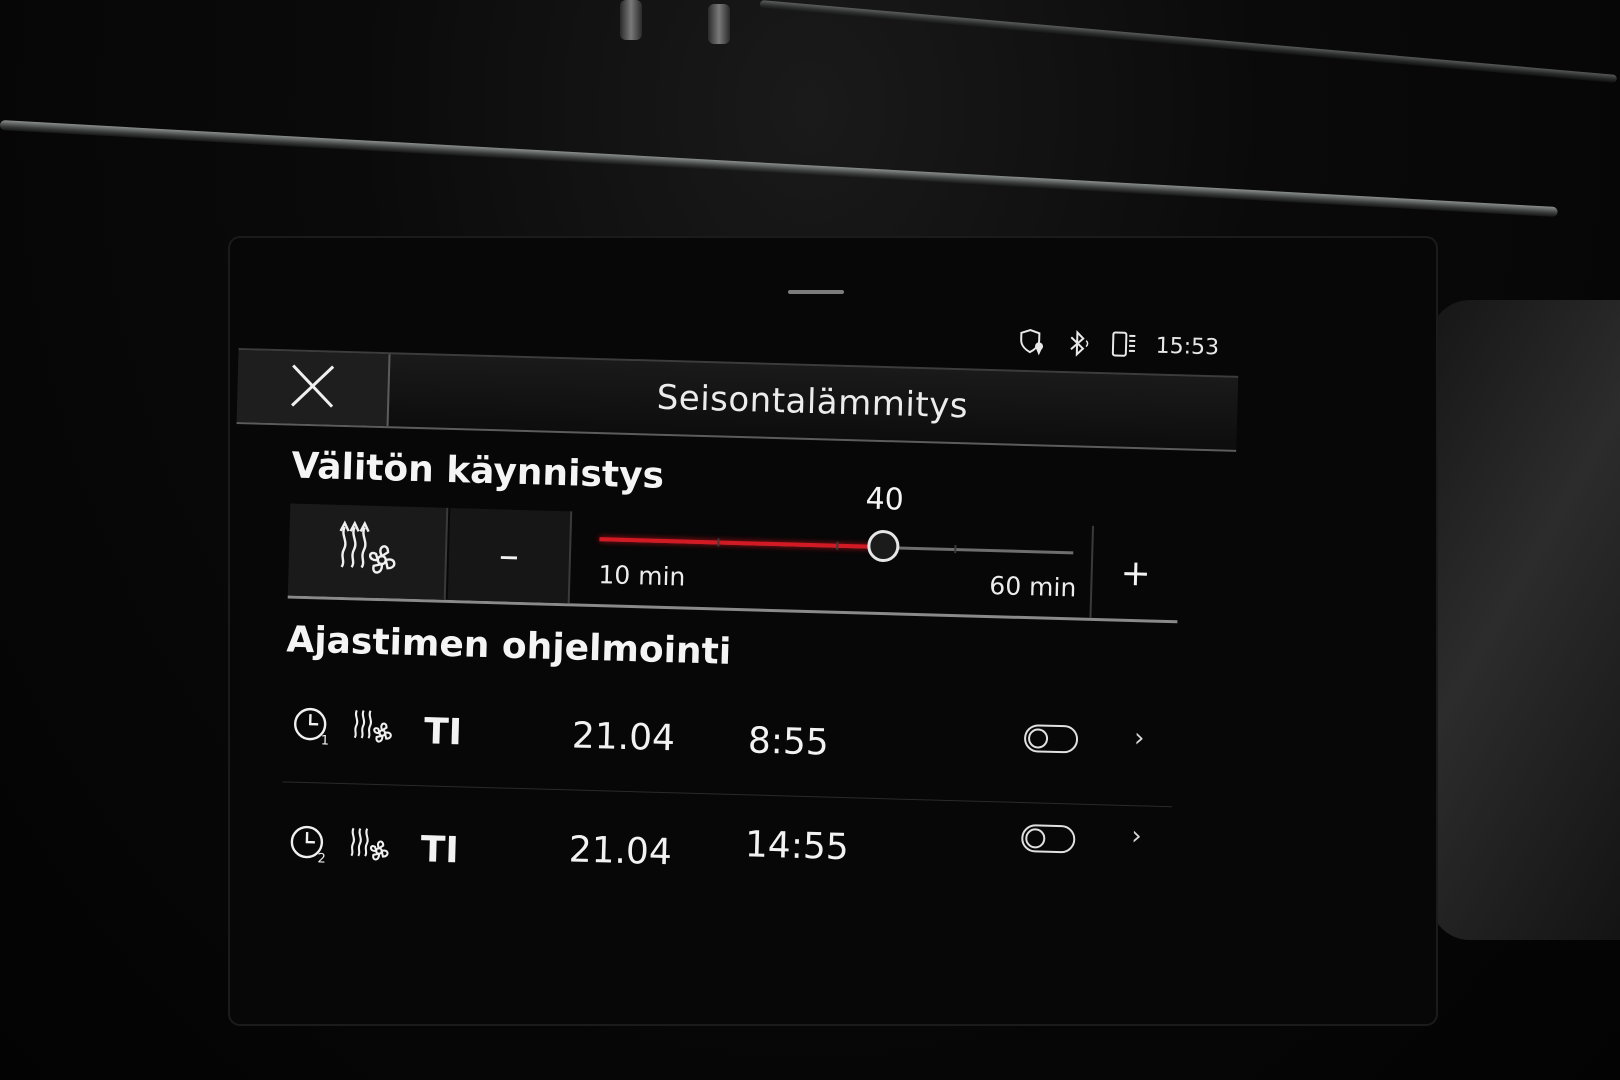  I want to click on slider-fill, so click(741, 543).